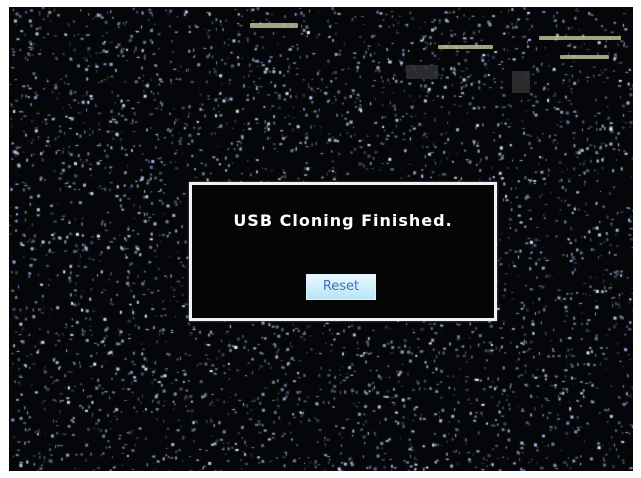 Image resolution: width=641 pixels, height=478 pixels. Describe the element at coordinates (343, 220) in the screenshot. I see `dialog-message: USB Cloning Finished.` at that location.